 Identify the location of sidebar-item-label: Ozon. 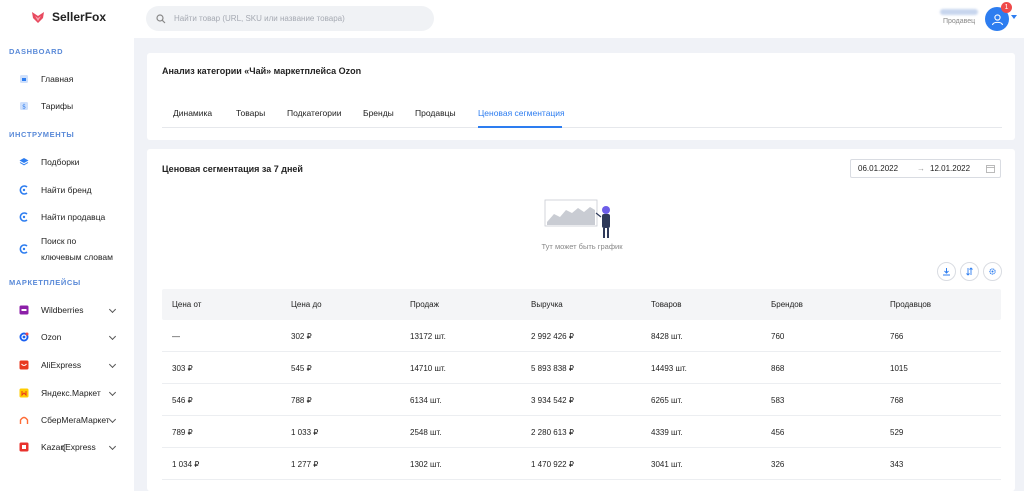
(51, 337).